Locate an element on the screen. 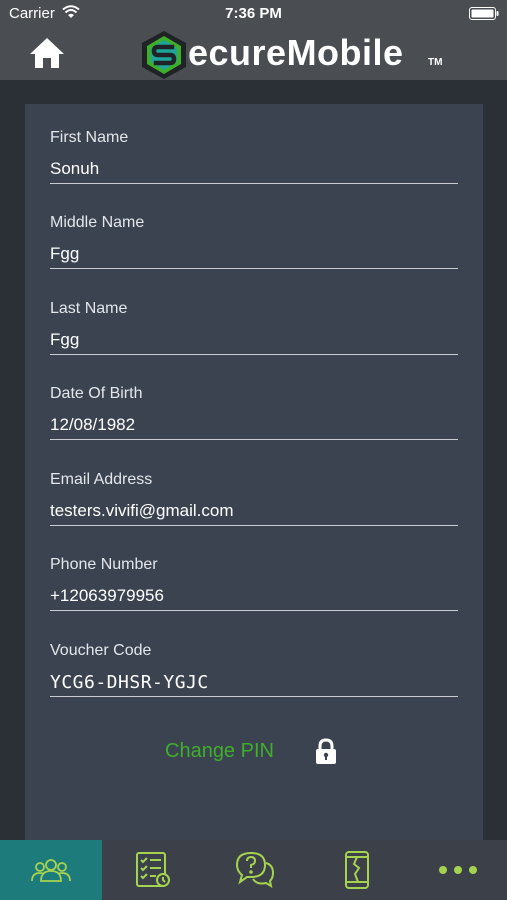 The width and height of the screenshot is (507, 900). checklist-icon is located at coordinates (153, 869).